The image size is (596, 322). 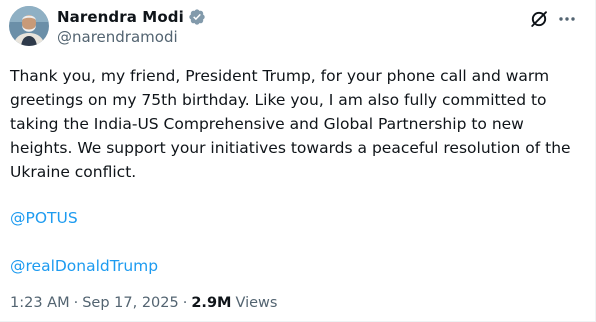 I want to click on tweet-meta: 1:23 AM · Sep 17, 2025 · 2.9M Views, so click(x=143, y=303).